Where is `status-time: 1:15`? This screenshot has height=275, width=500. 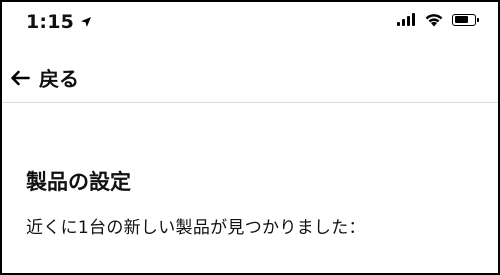
status-time: 1:15 is located at coordinates (59, 22).